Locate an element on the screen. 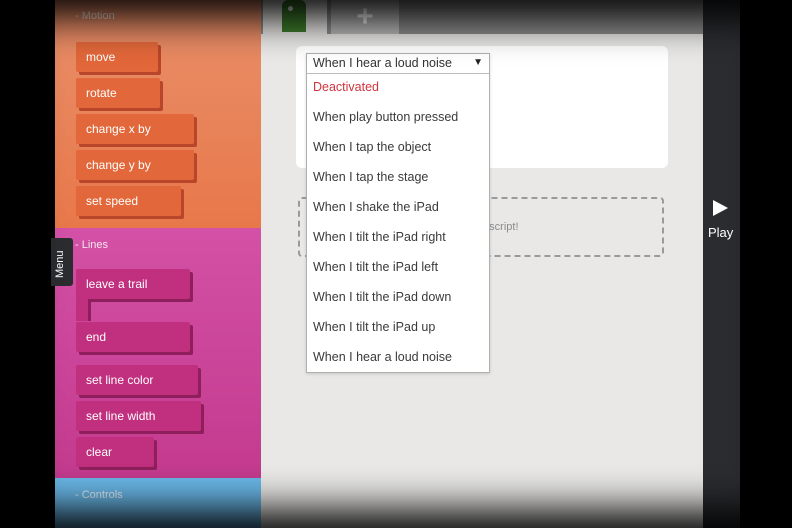  option-tap-object: When I tap the object is located at coordinates (372, 147).